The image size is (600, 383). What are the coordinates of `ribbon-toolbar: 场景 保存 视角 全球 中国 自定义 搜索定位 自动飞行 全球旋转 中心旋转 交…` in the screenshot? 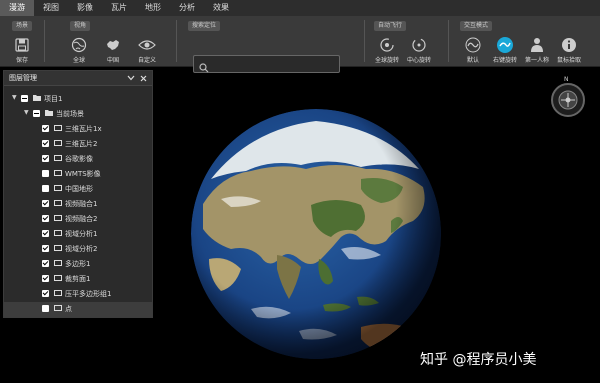 It's located at (300, 44).